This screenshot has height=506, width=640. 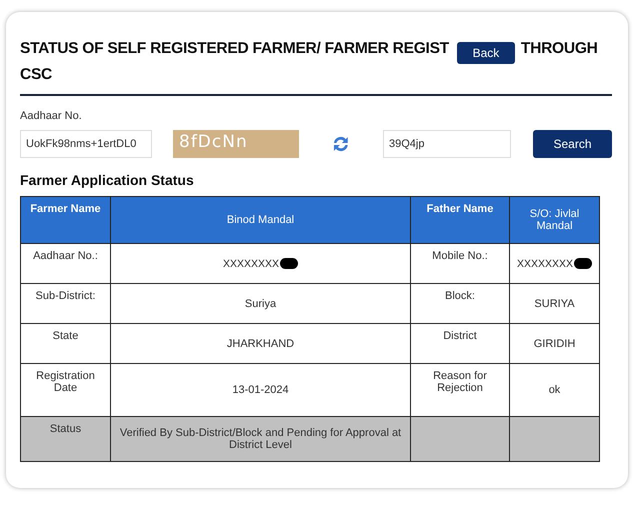 What do you see at coordinates (460, 209) in the screenshot?
I see `field-label: Father Name` at bounding box center [460, 209].